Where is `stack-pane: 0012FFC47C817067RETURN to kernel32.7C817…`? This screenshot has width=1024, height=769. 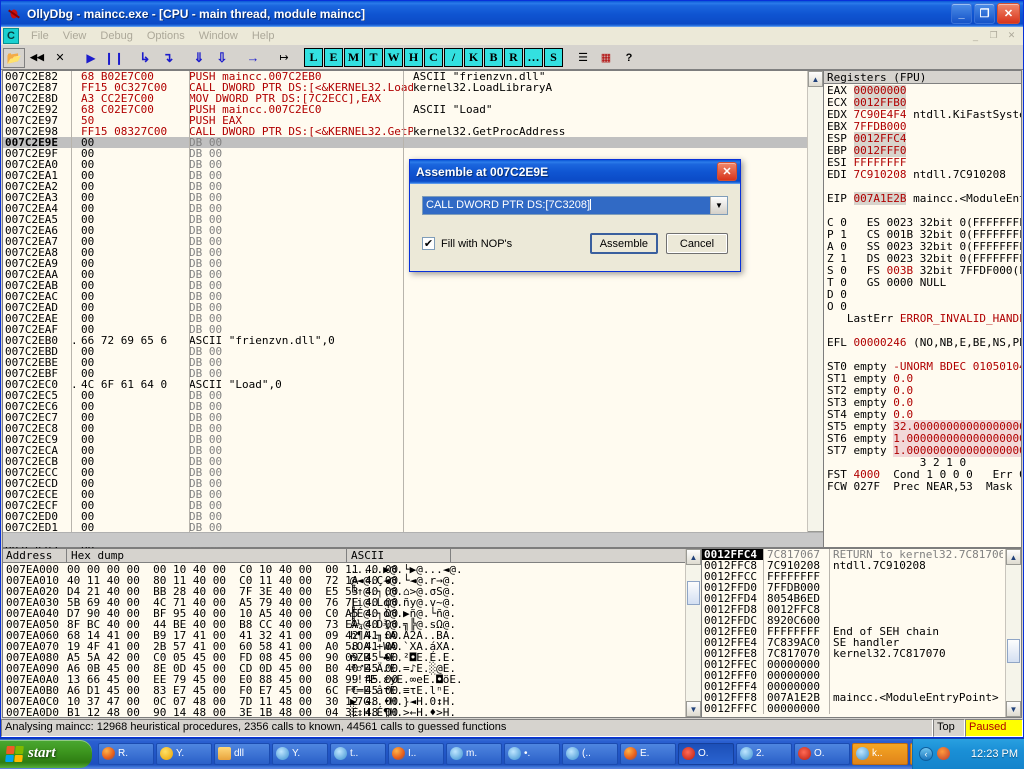
stack-pane: 0012FFC47C817067RETURN to kernel32.7C817… is located at coordinates (862, 633).